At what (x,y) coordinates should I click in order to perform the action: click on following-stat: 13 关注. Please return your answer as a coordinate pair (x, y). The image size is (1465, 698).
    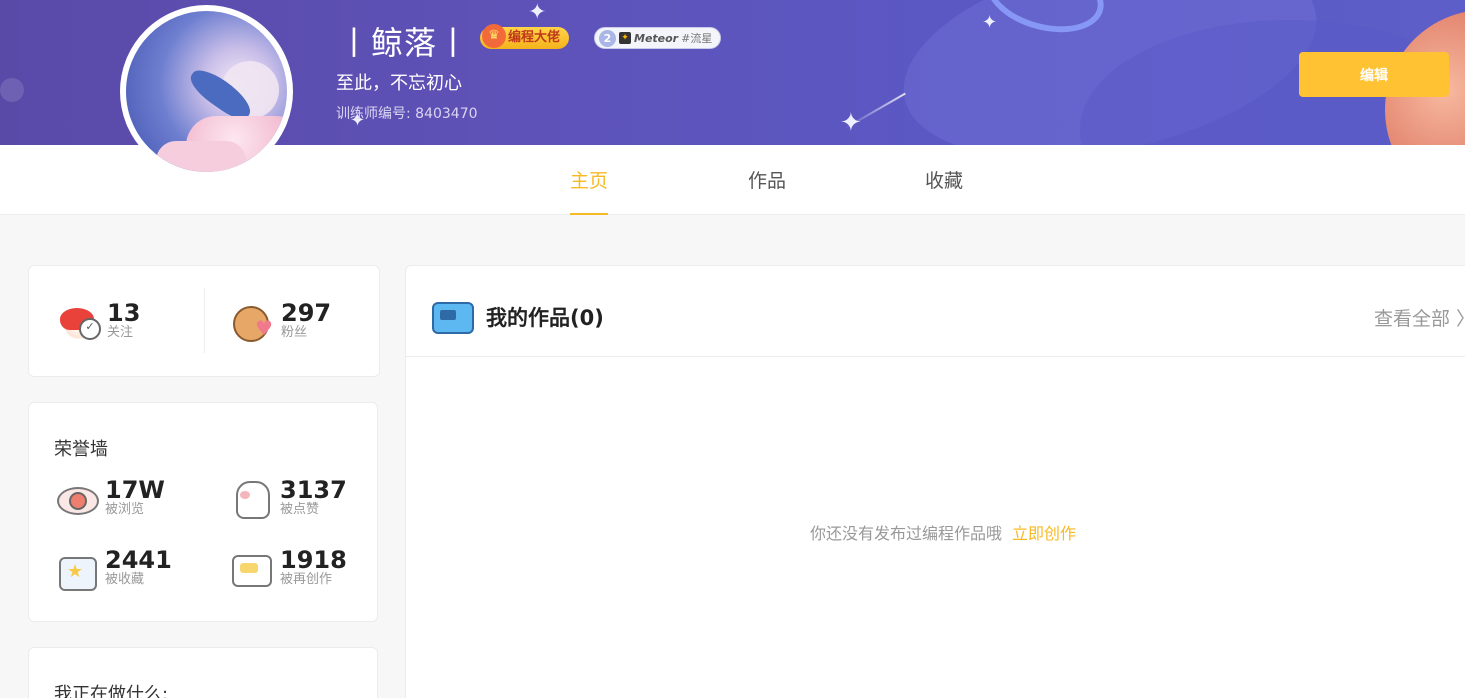
    Looking at the image, I should click on (98, 321).